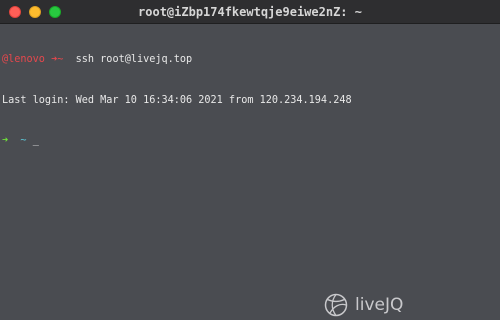  I want to click on title-bar: root@iZbp174fkewtqje9eiwe2nZ: ~, so click(250, 12).